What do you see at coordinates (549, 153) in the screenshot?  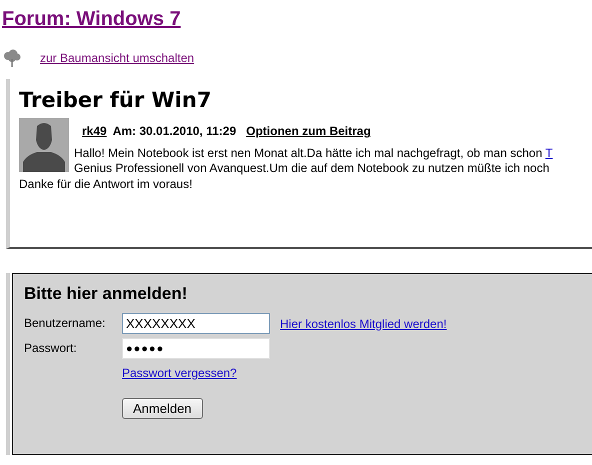 I see `post-link: T` at bounding box center [549, 153].